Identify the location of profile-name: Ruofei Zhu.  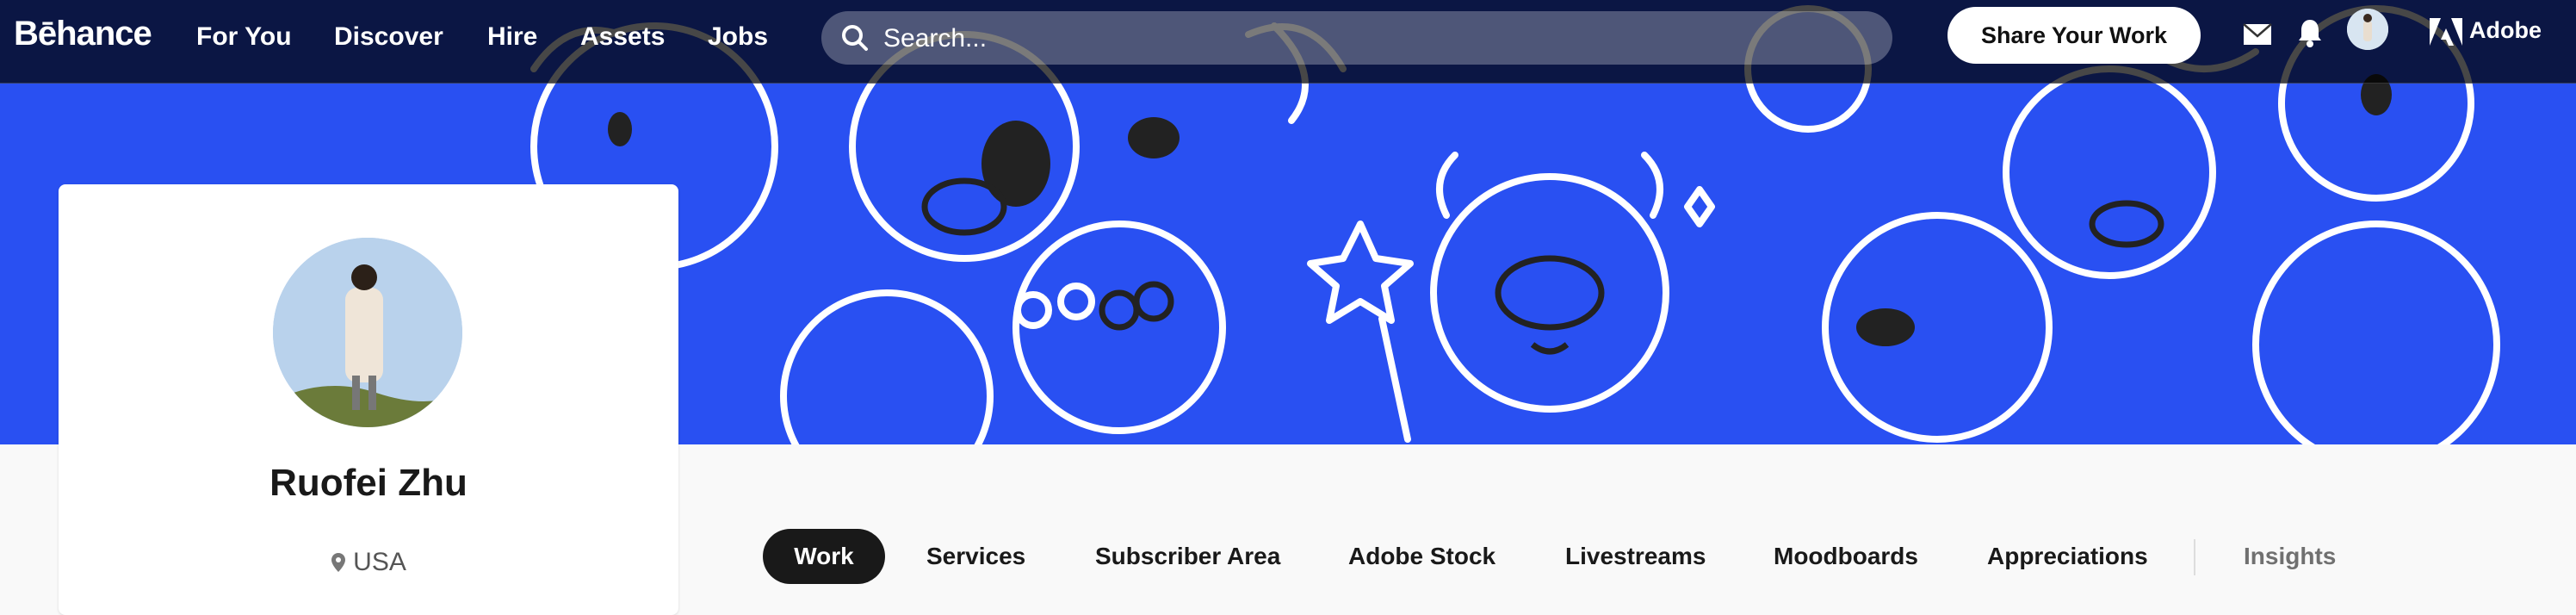
(369, 483).